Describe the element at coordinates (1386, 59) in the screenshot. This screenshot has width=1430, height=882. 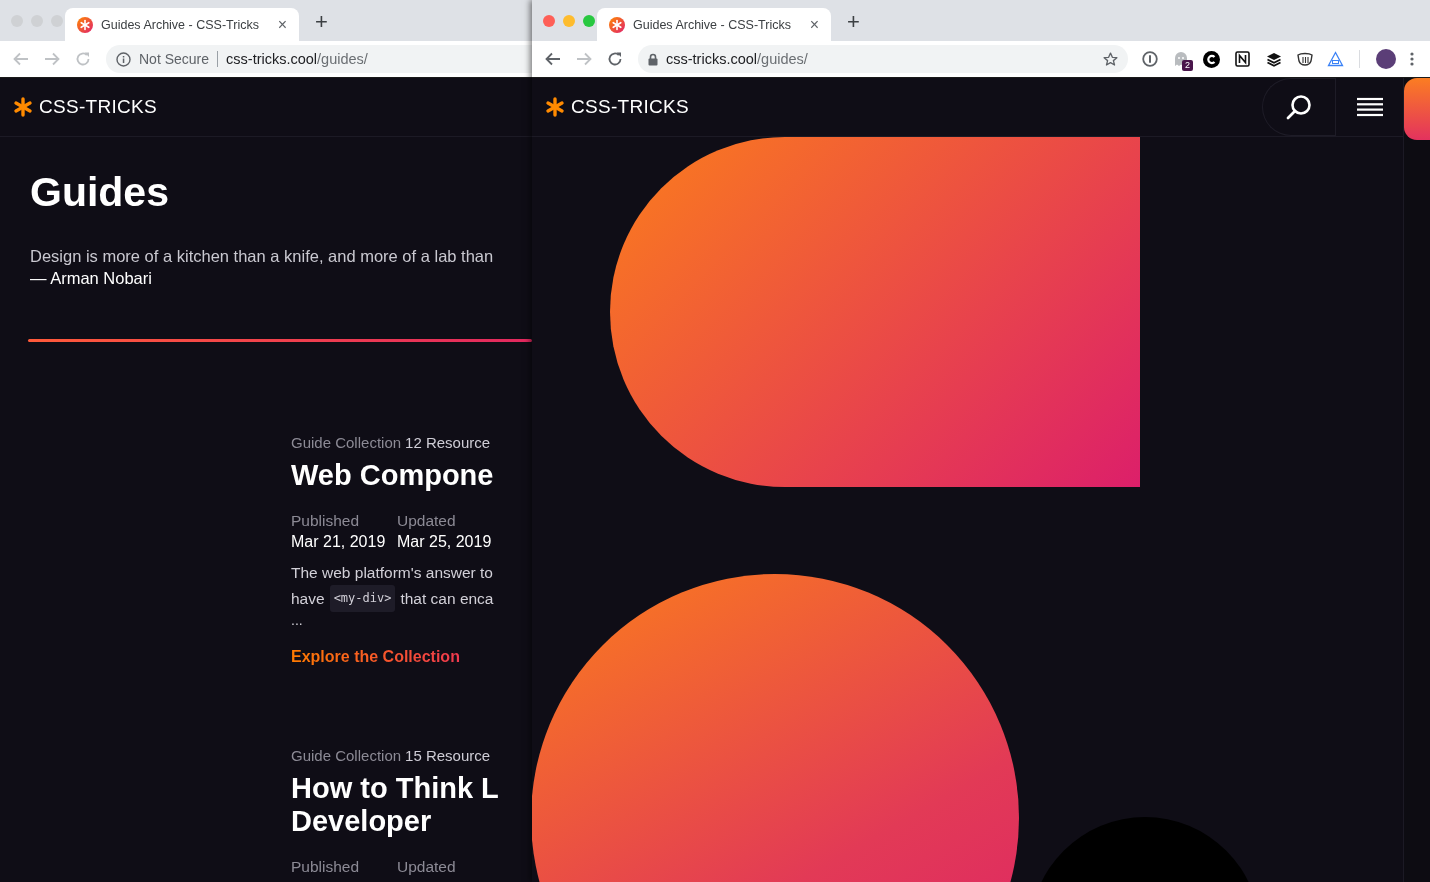
I see `avatar` at that location.